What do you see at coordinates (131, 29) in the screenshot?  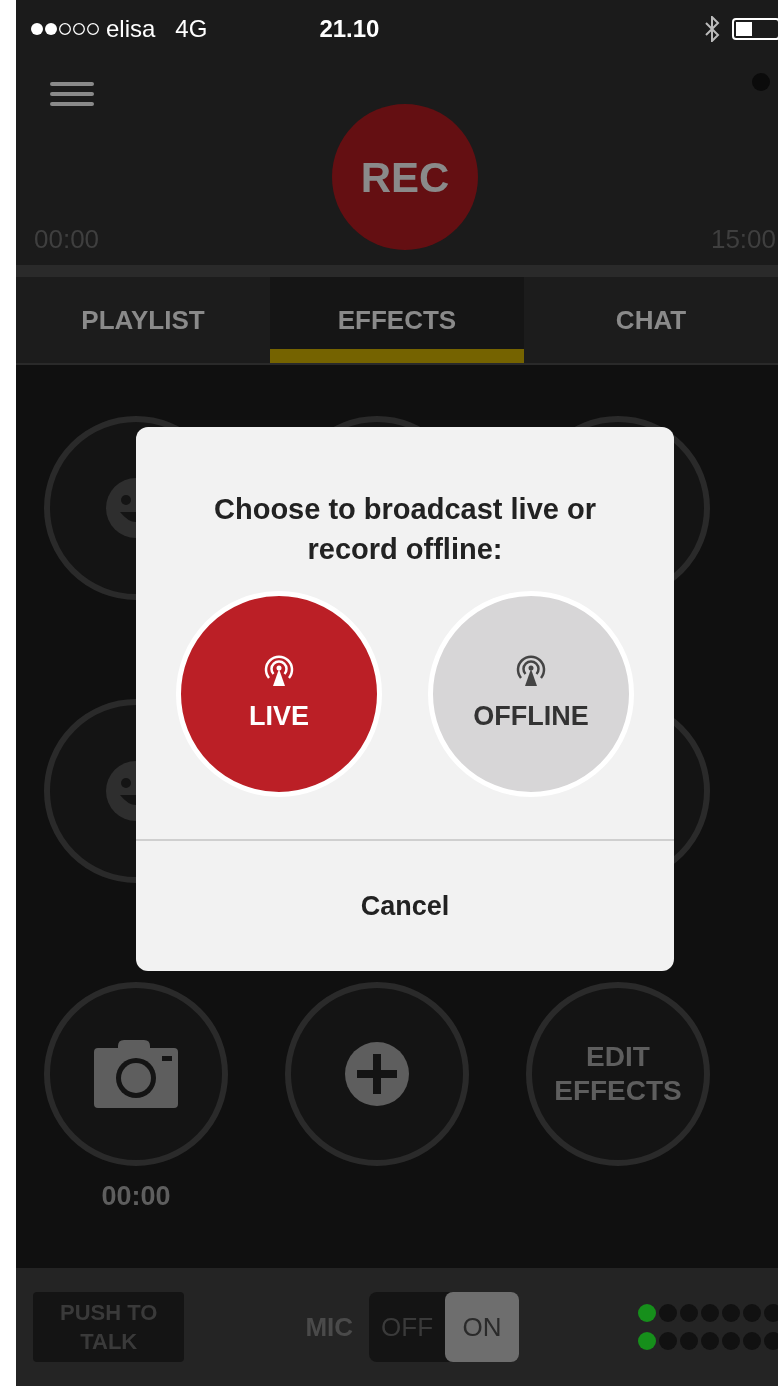 I see `carrier-name: elisa` at bounding box center [131, 29].